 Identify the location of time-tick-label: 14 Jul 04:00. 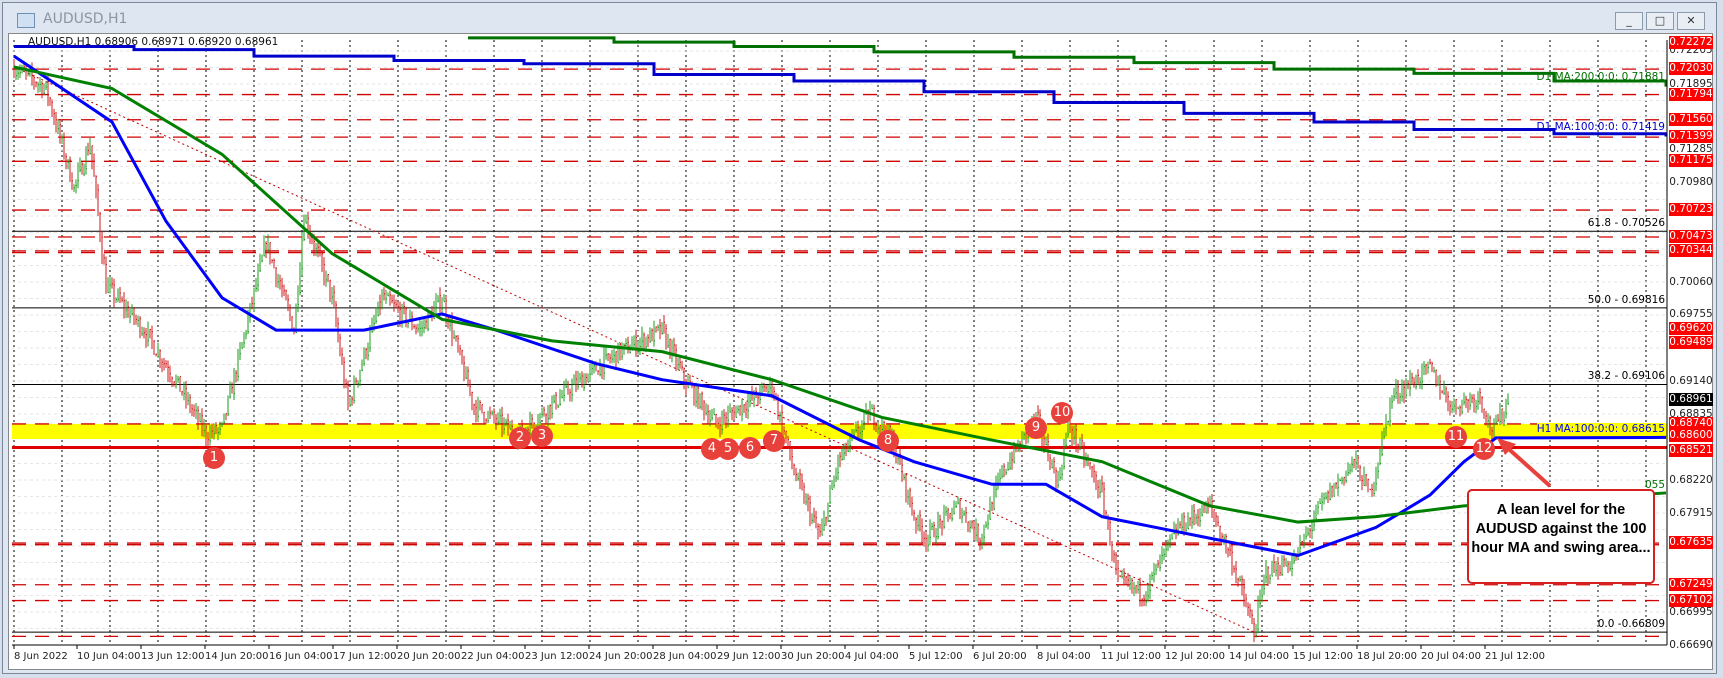
(1259, 656).